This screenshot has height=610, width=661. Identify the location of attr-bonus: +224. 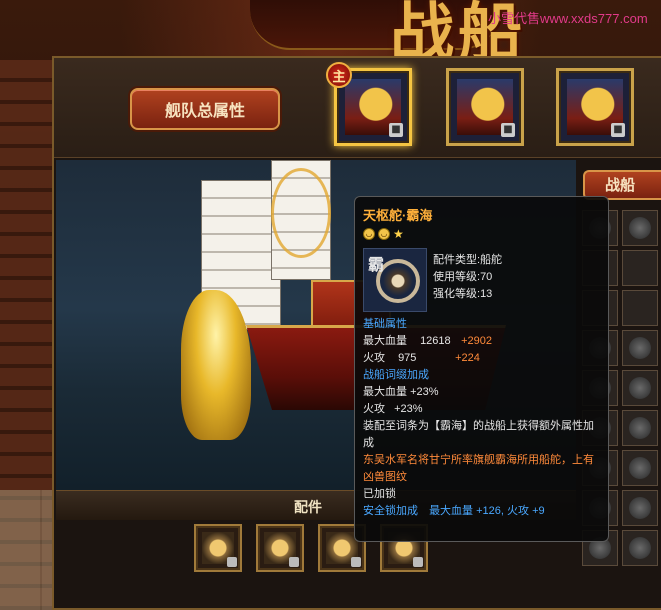
(467, 358).